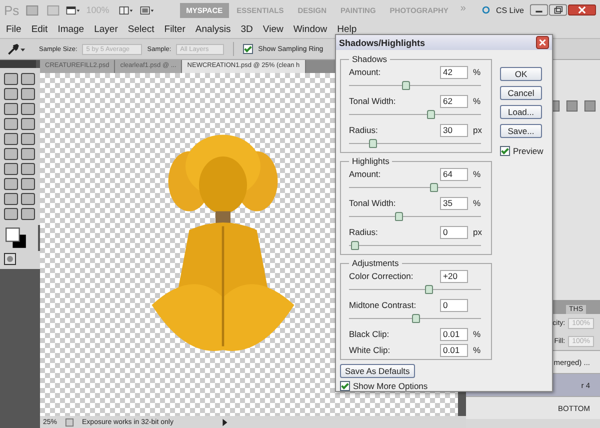 Image resolution: width=600 pixels, height=428 pixels. I want to click on setting-label: White Clip:, so click(370, 350).